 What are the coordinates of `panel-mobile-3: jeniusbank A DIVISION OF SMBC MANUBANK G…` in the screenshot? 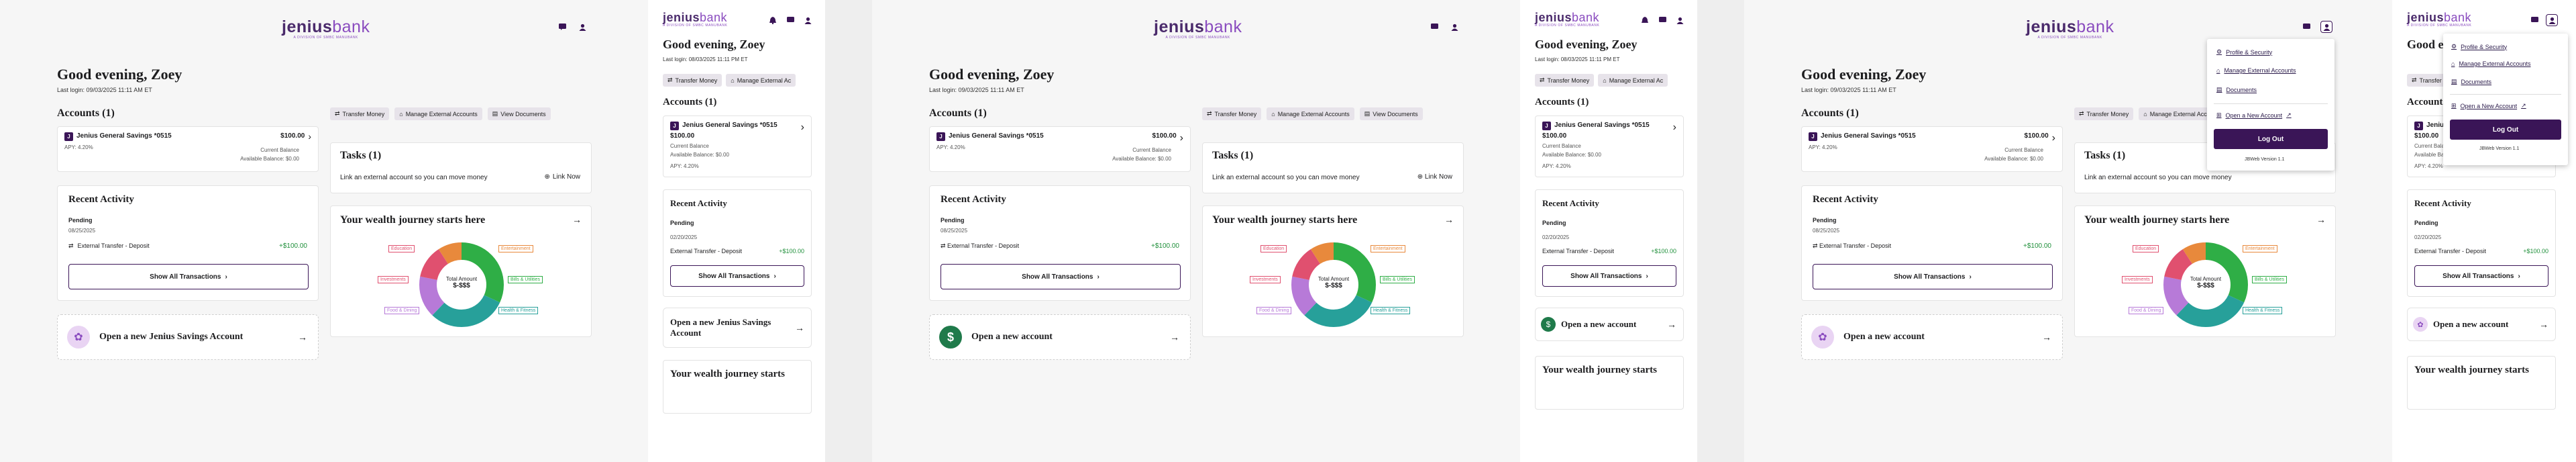 It's located at (2484, 231).